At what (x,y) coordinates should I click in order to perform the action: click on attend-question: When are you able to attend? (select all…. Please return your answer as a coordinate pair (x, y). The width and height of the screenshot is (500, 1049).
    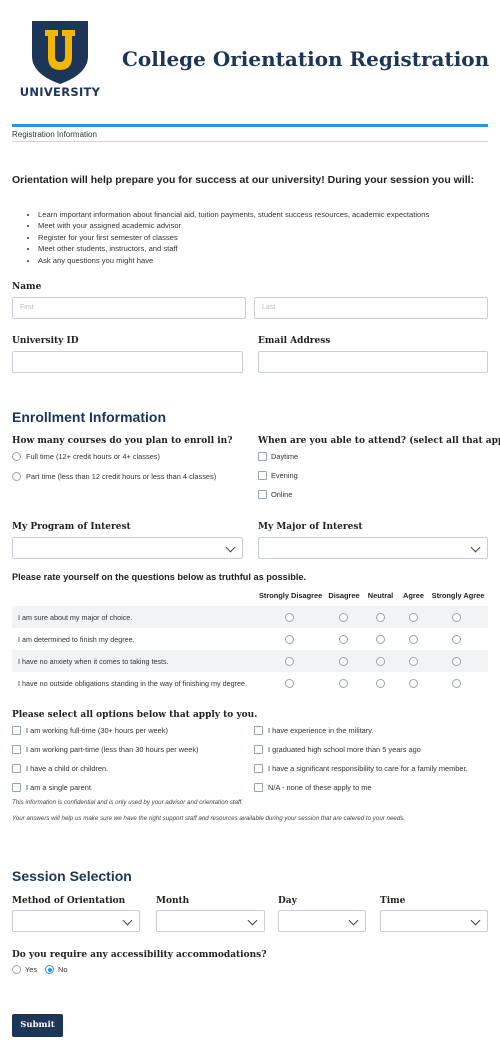
    Looking at the image, I should click on (379, 441).